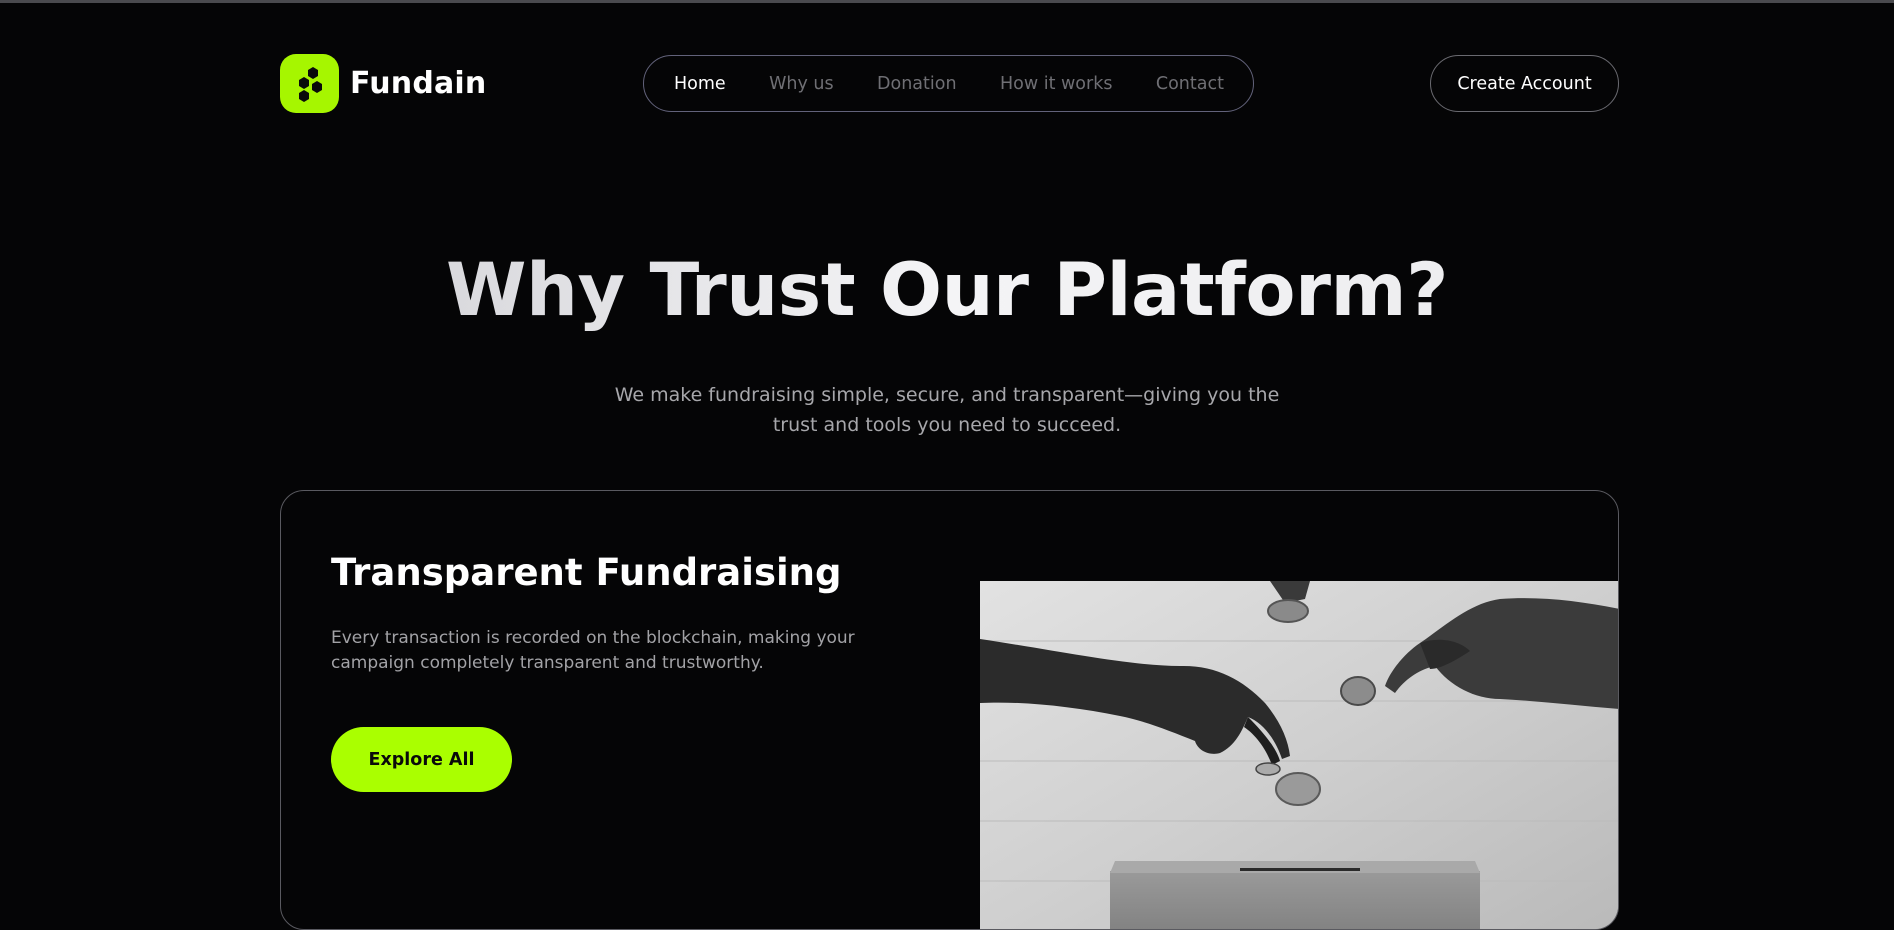 This screenshot has height=930, width=1894. Describe the element at coordinates (309, 83) in the screenshot. I see `hexagon-cluster-icon` at that location.